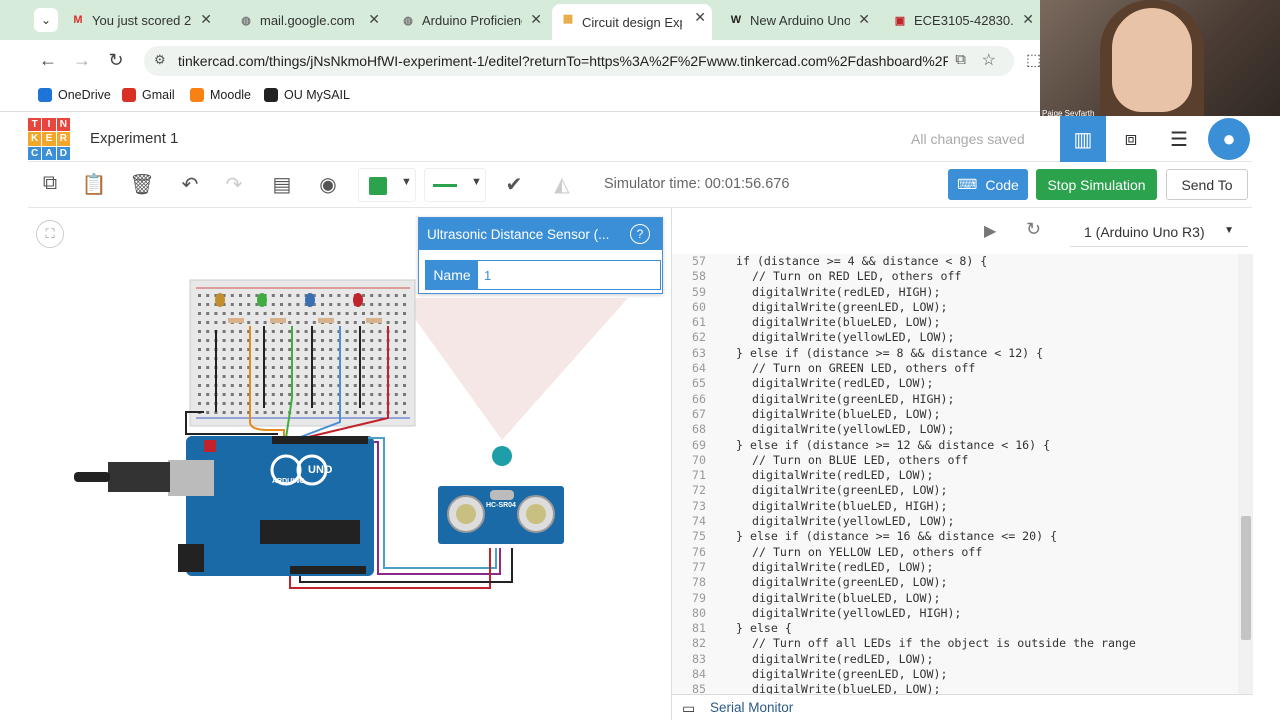 The width and height of the screenshot is (1280, 720). Describe the element at coordinates (134, 138) in the screenshot. I see `project-title: Experiment 1` at that location.